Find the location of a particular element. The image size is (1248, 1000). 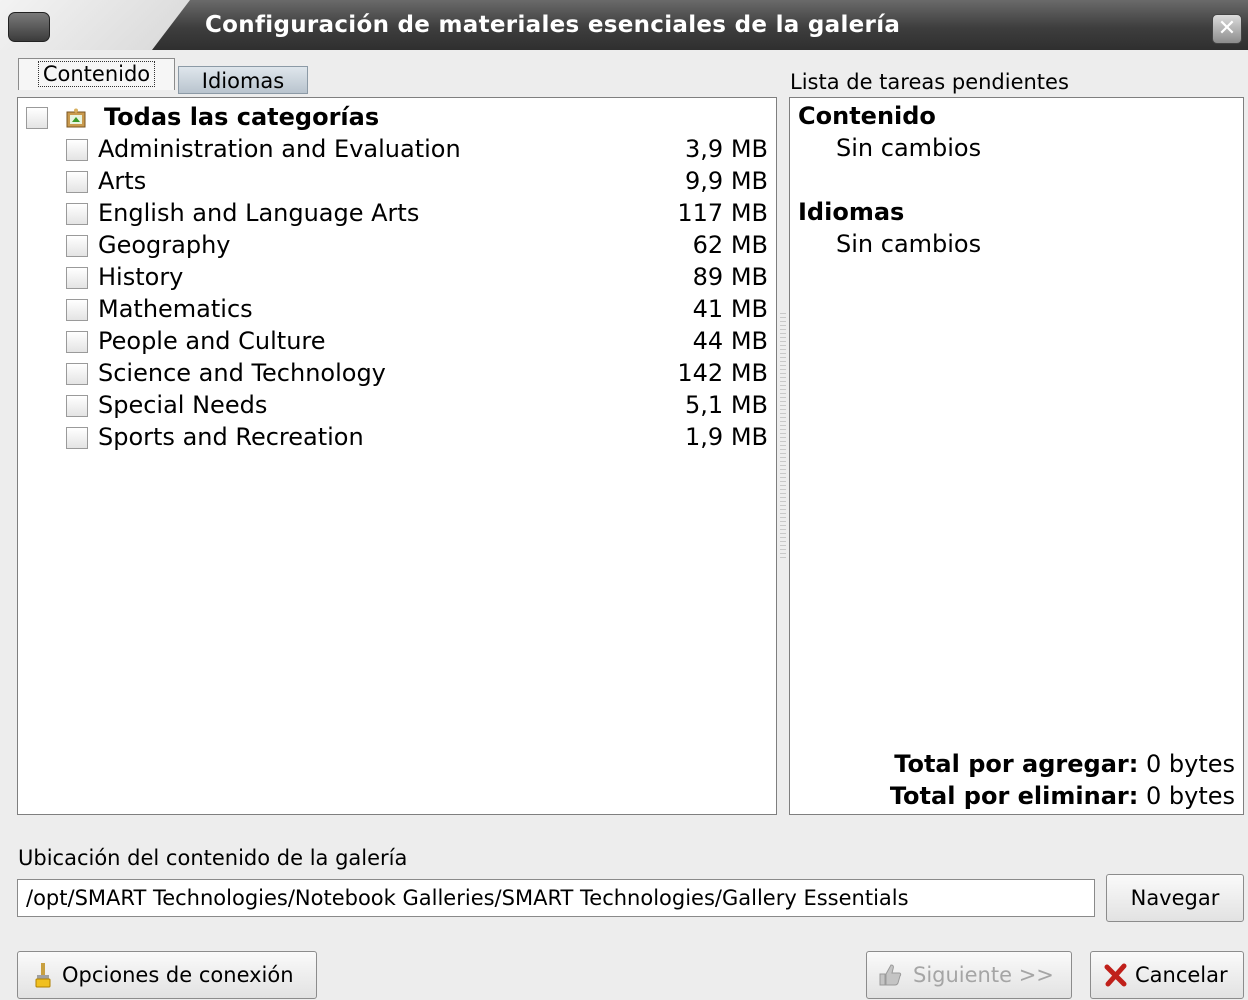

close-button: ✕ is located at coordinates (1227, 29).